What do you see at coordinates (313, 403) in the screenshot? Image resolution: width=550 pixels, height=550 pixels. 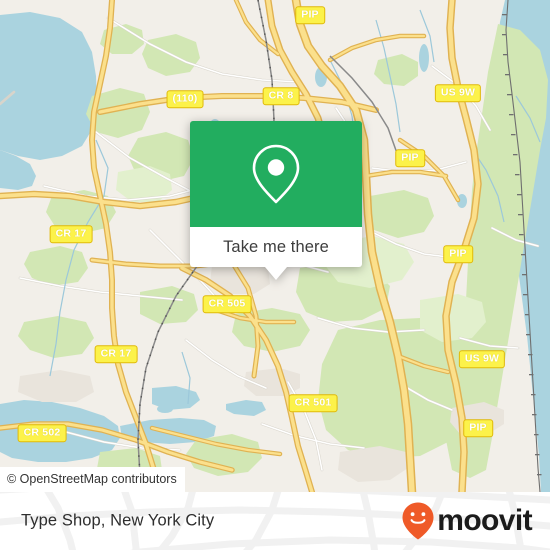 I see `road-shield: CR 501` at bounding box center [313, 403].